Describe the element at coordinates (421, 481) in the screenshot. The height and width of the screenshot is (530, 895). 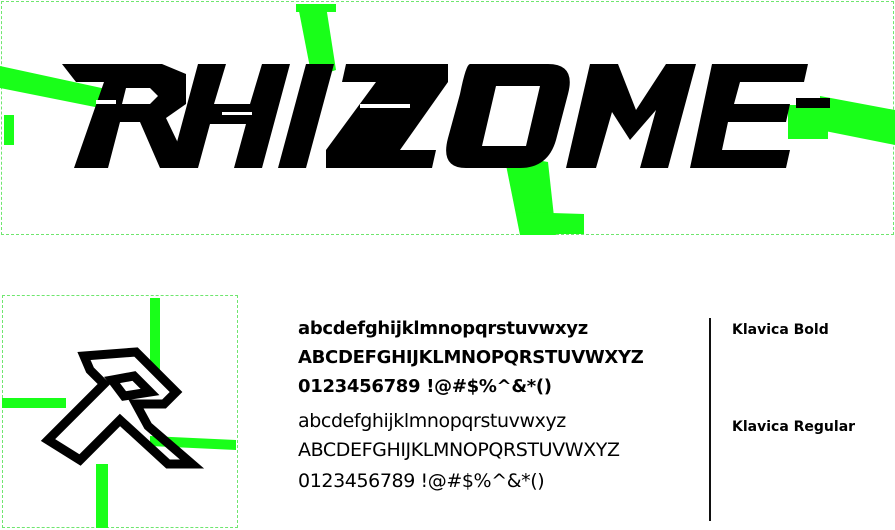
I see `specimen-regular-digits: 0123456789 !@#$%^&*()` at that location.